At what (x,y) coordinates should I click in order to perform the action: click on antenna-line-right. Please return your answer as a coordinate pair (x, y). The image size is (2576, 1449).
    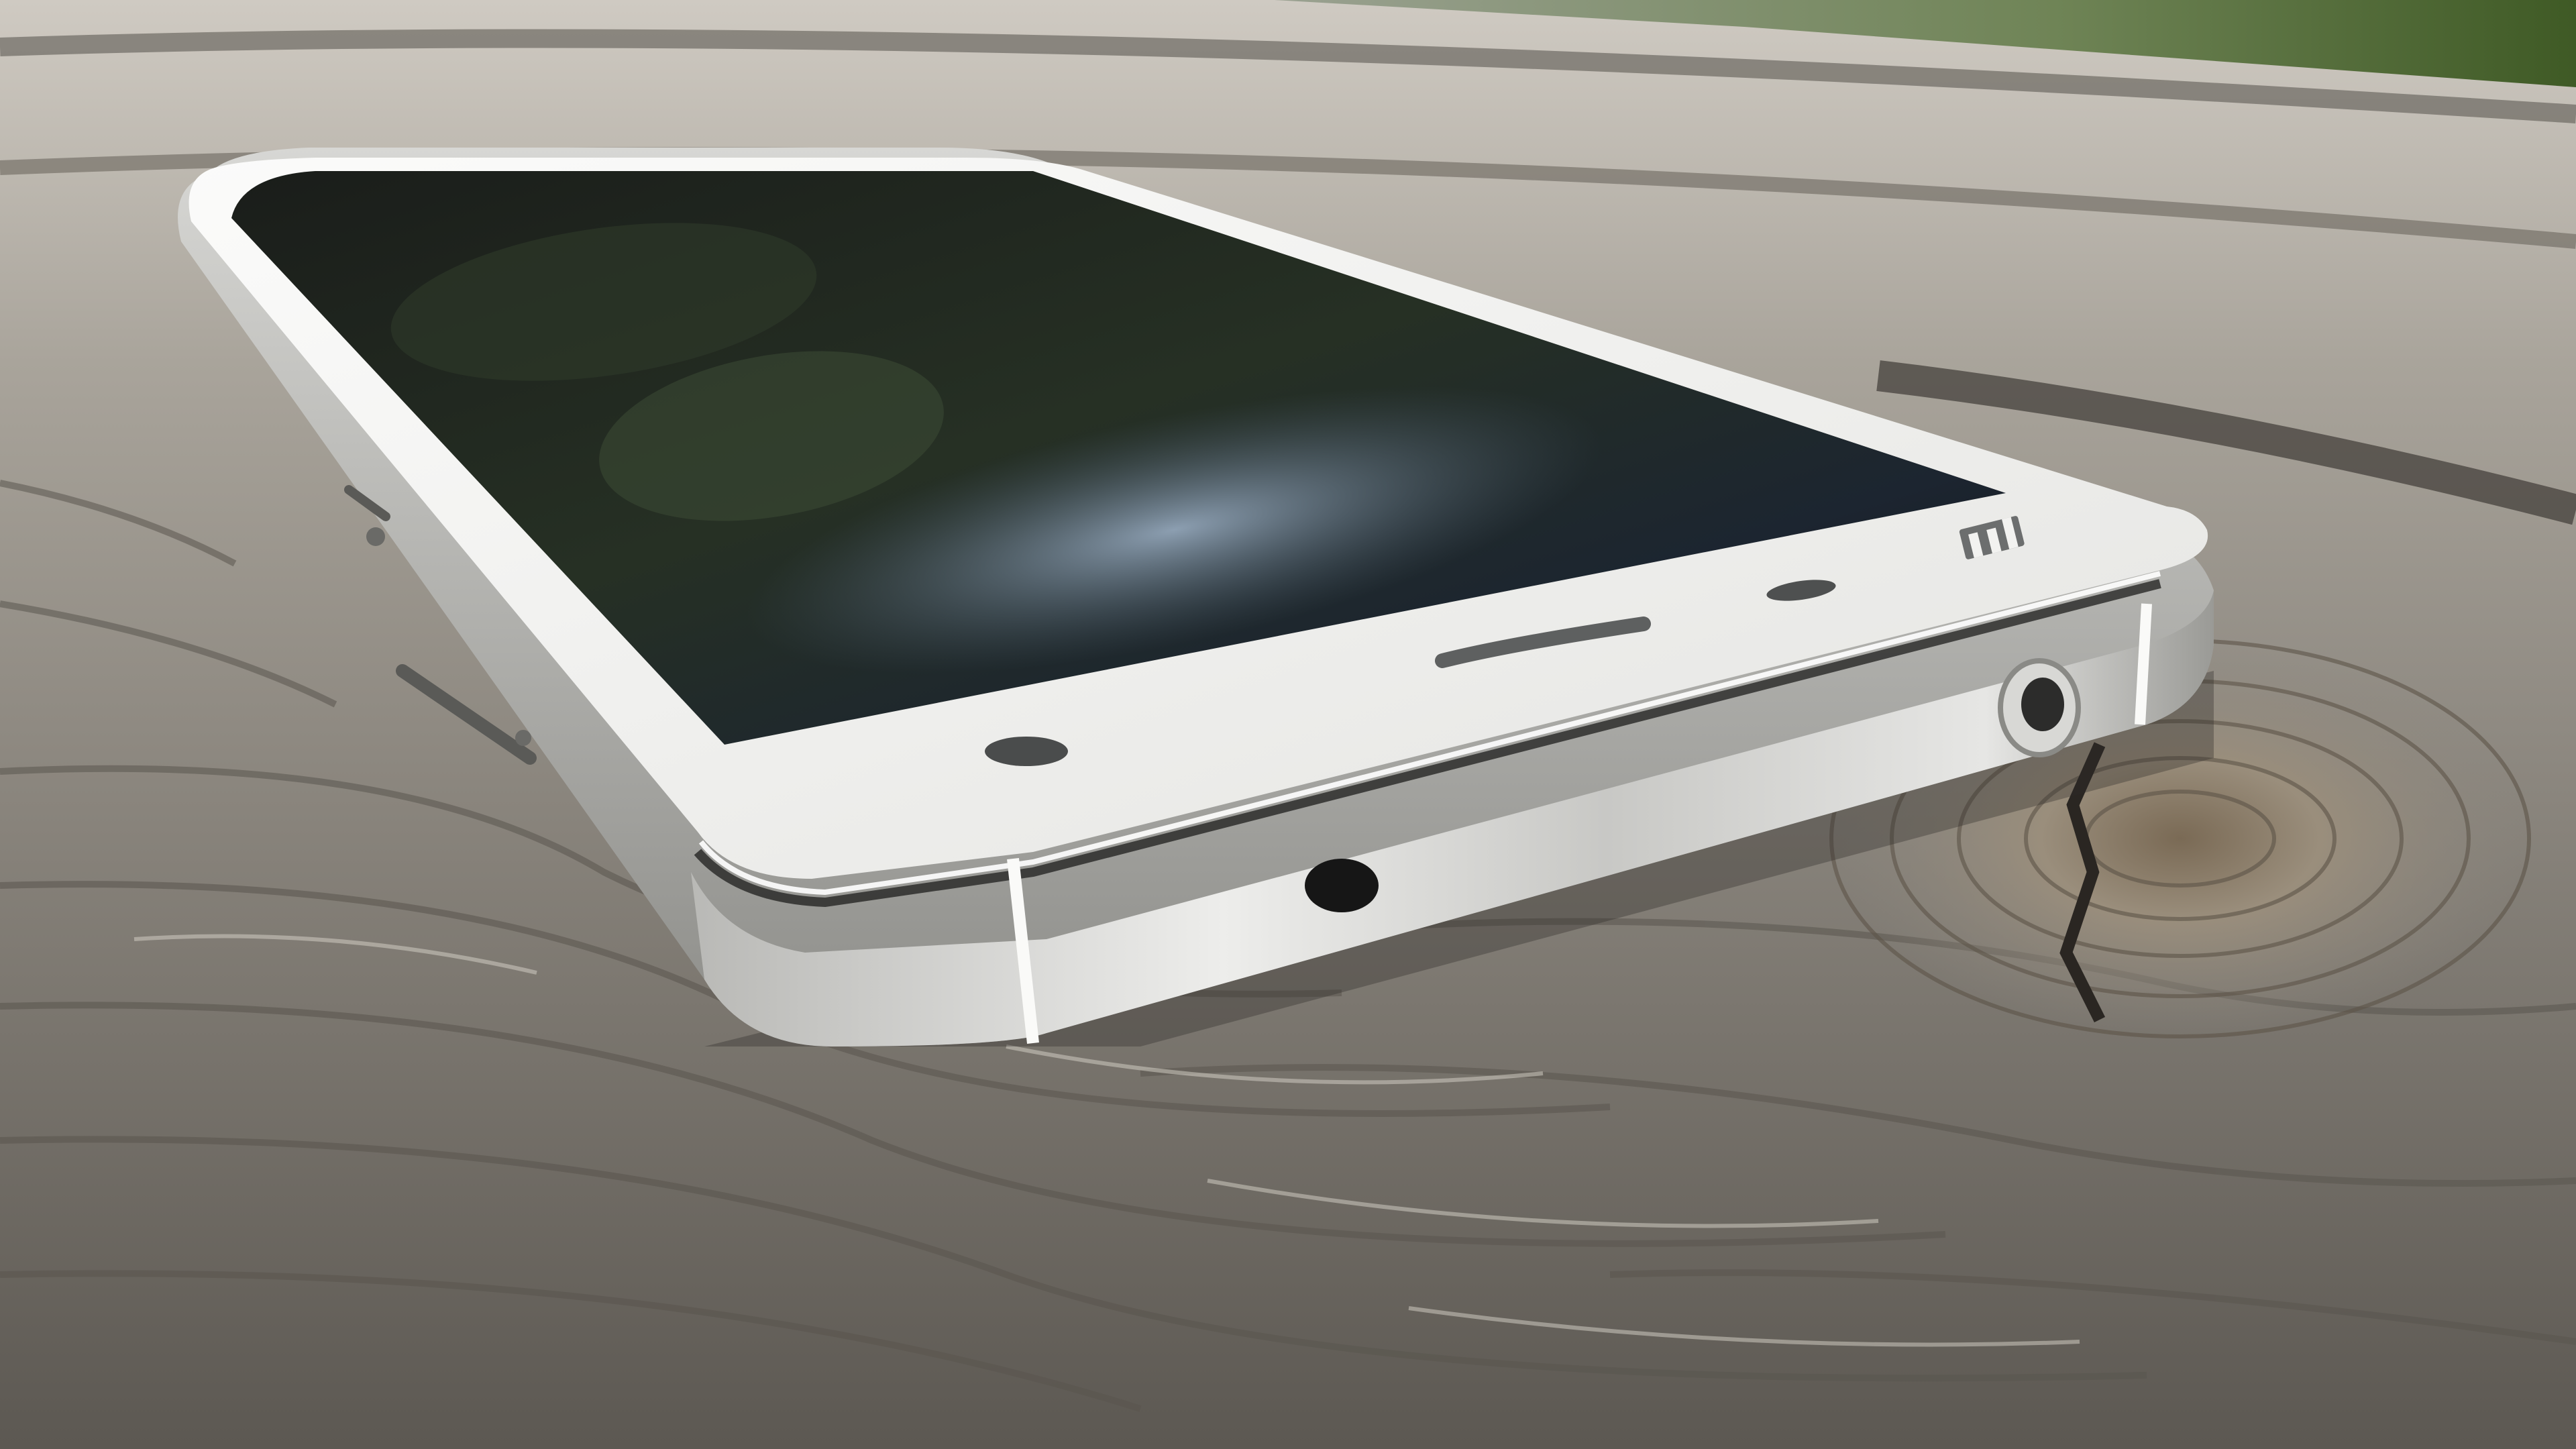
    Looking at the image, I should click on (2143, 664).